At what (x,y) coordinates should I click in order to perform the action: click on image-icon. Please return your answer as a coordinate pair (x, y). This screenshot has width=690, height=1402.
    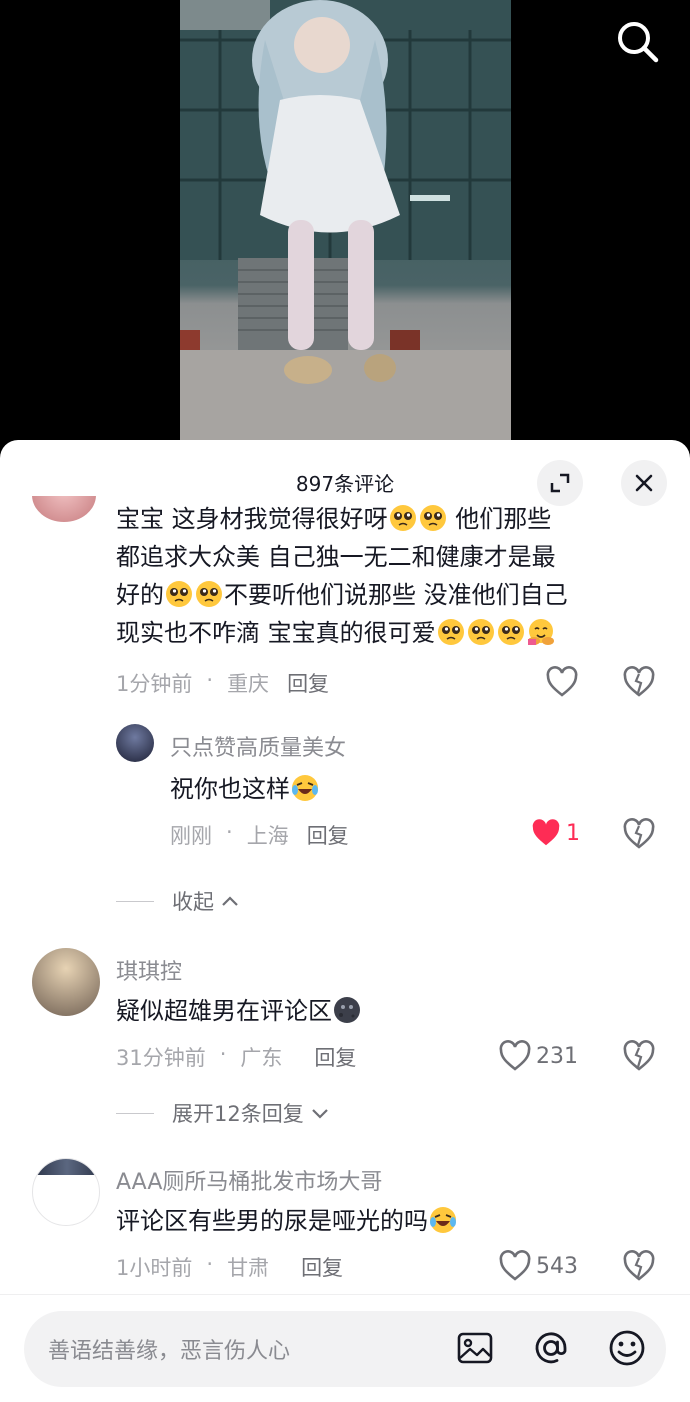
    Looking at the image, I should click on (475, 1348).